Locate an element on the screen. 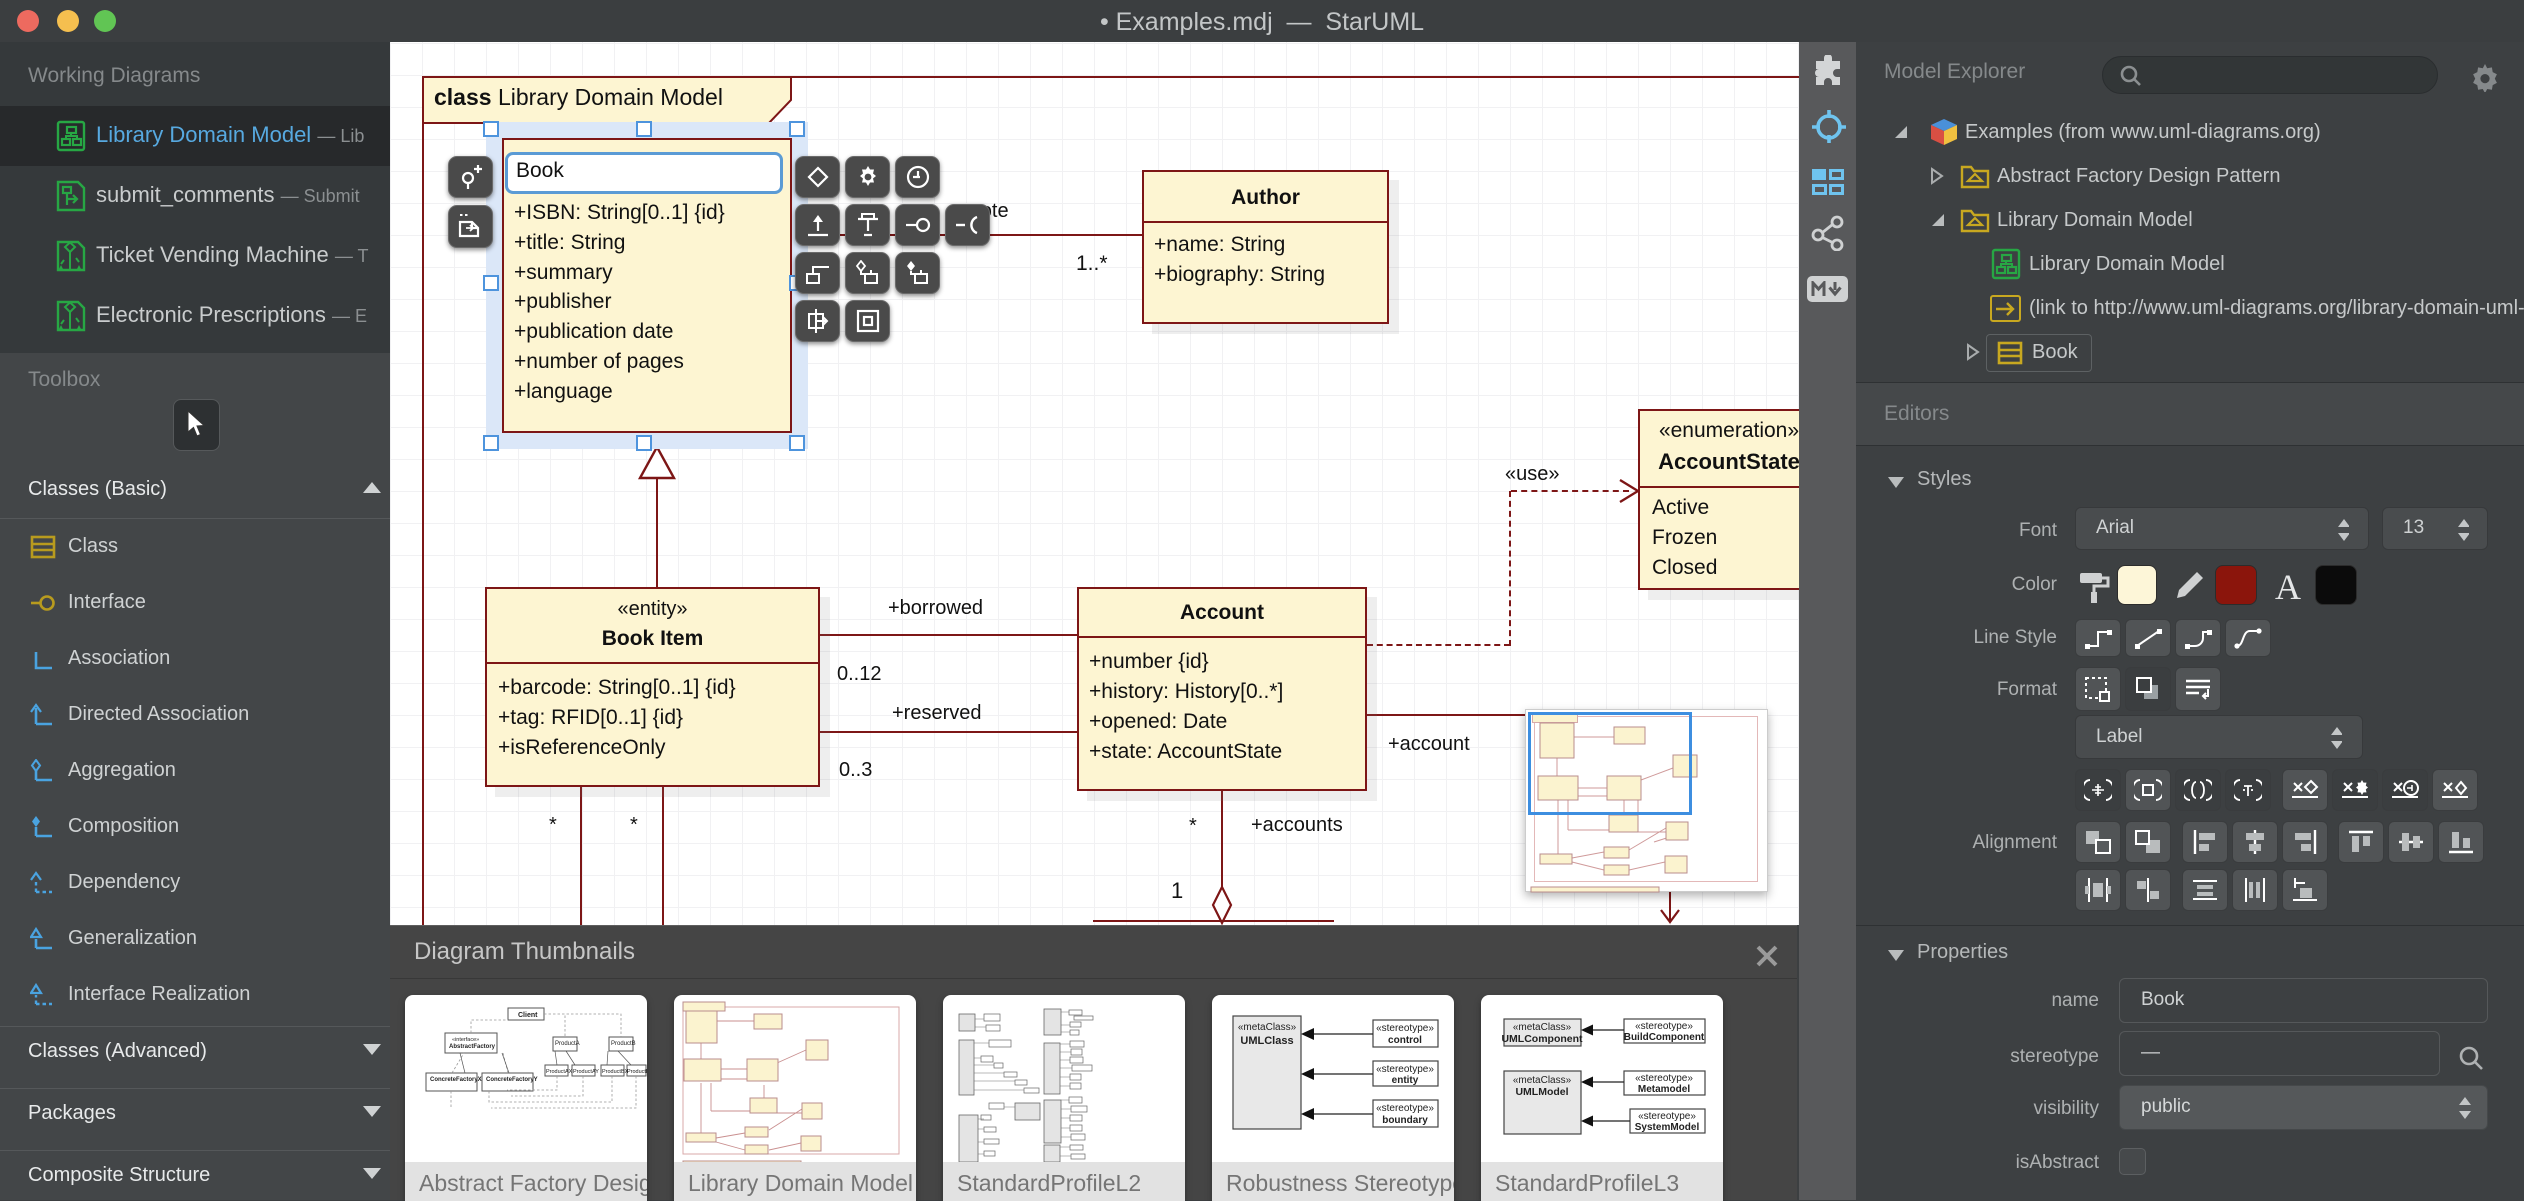 This screenshot has width=2524, height=1201. svg-text: ProductBX is located at coordinates (615, 1072).